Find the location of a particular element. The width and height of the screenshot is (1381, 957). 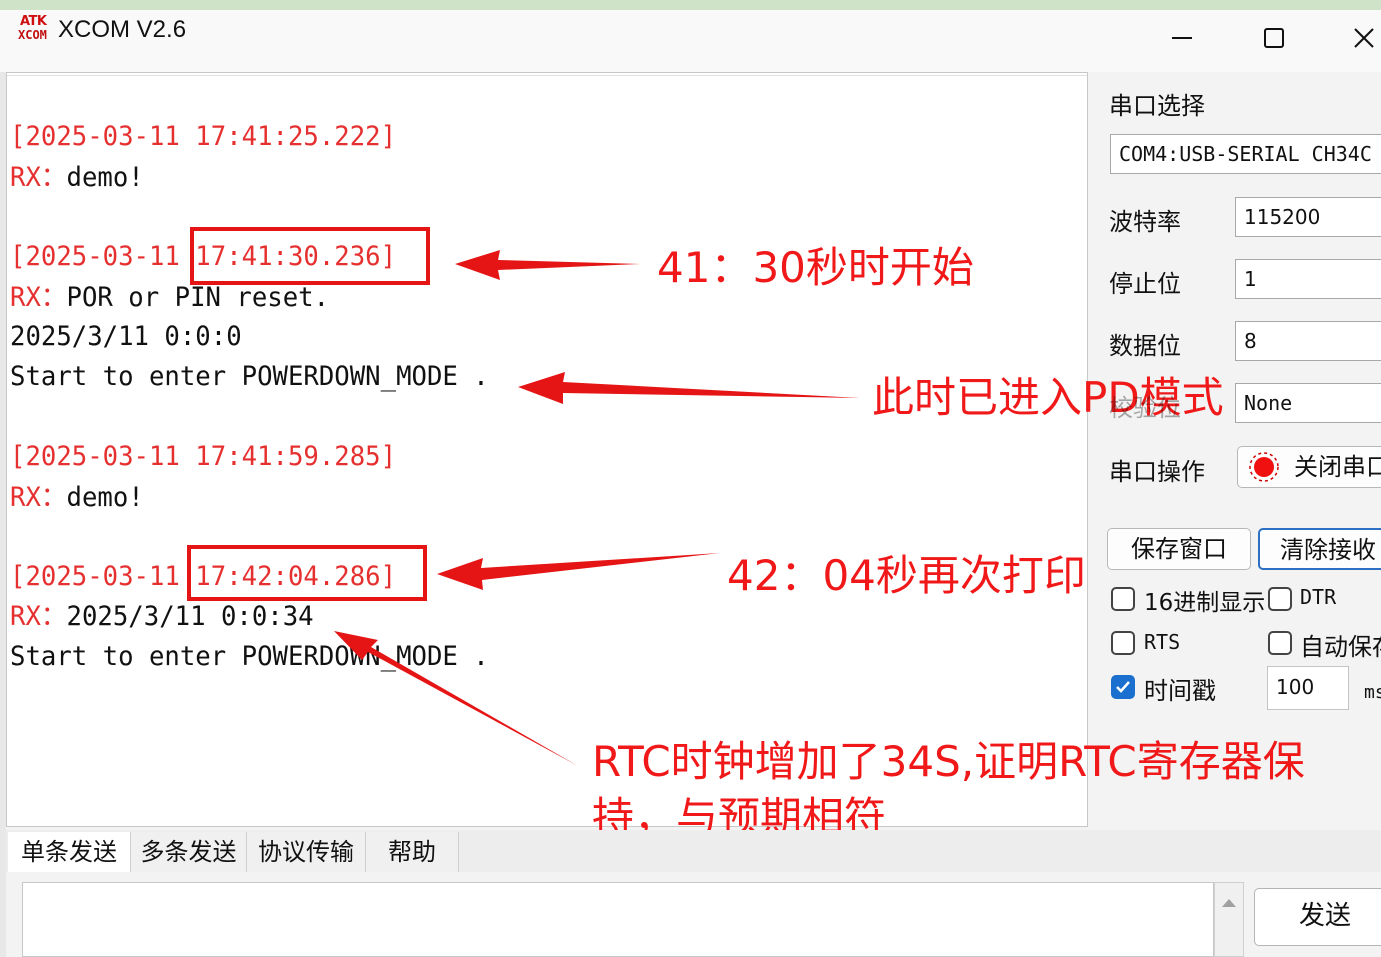

rts-checkbox is located at coordinates (1123, 643).